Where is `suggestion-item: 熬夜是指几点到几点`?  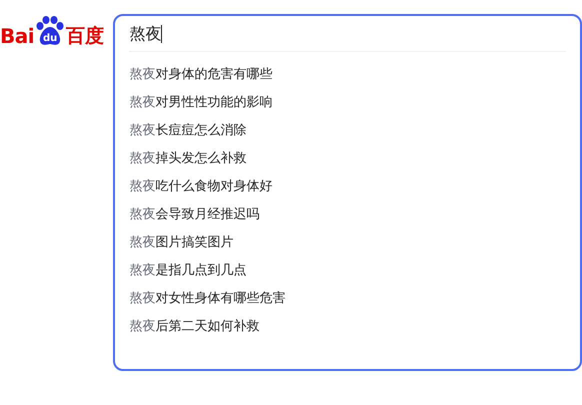 suggestion-item: 熬夜是指几点到几点 is located at coordinates (347, 271).